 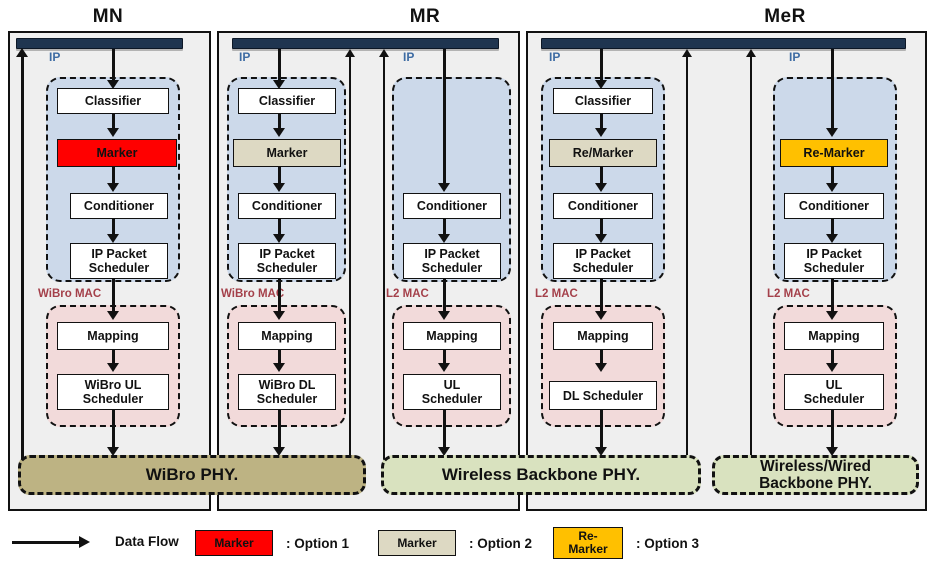 What do you see at coordinates (834, 206) in the screenshot?
I see `block-mer-backbone-conditioner: Conditioner` at bounding box center [834, 206].